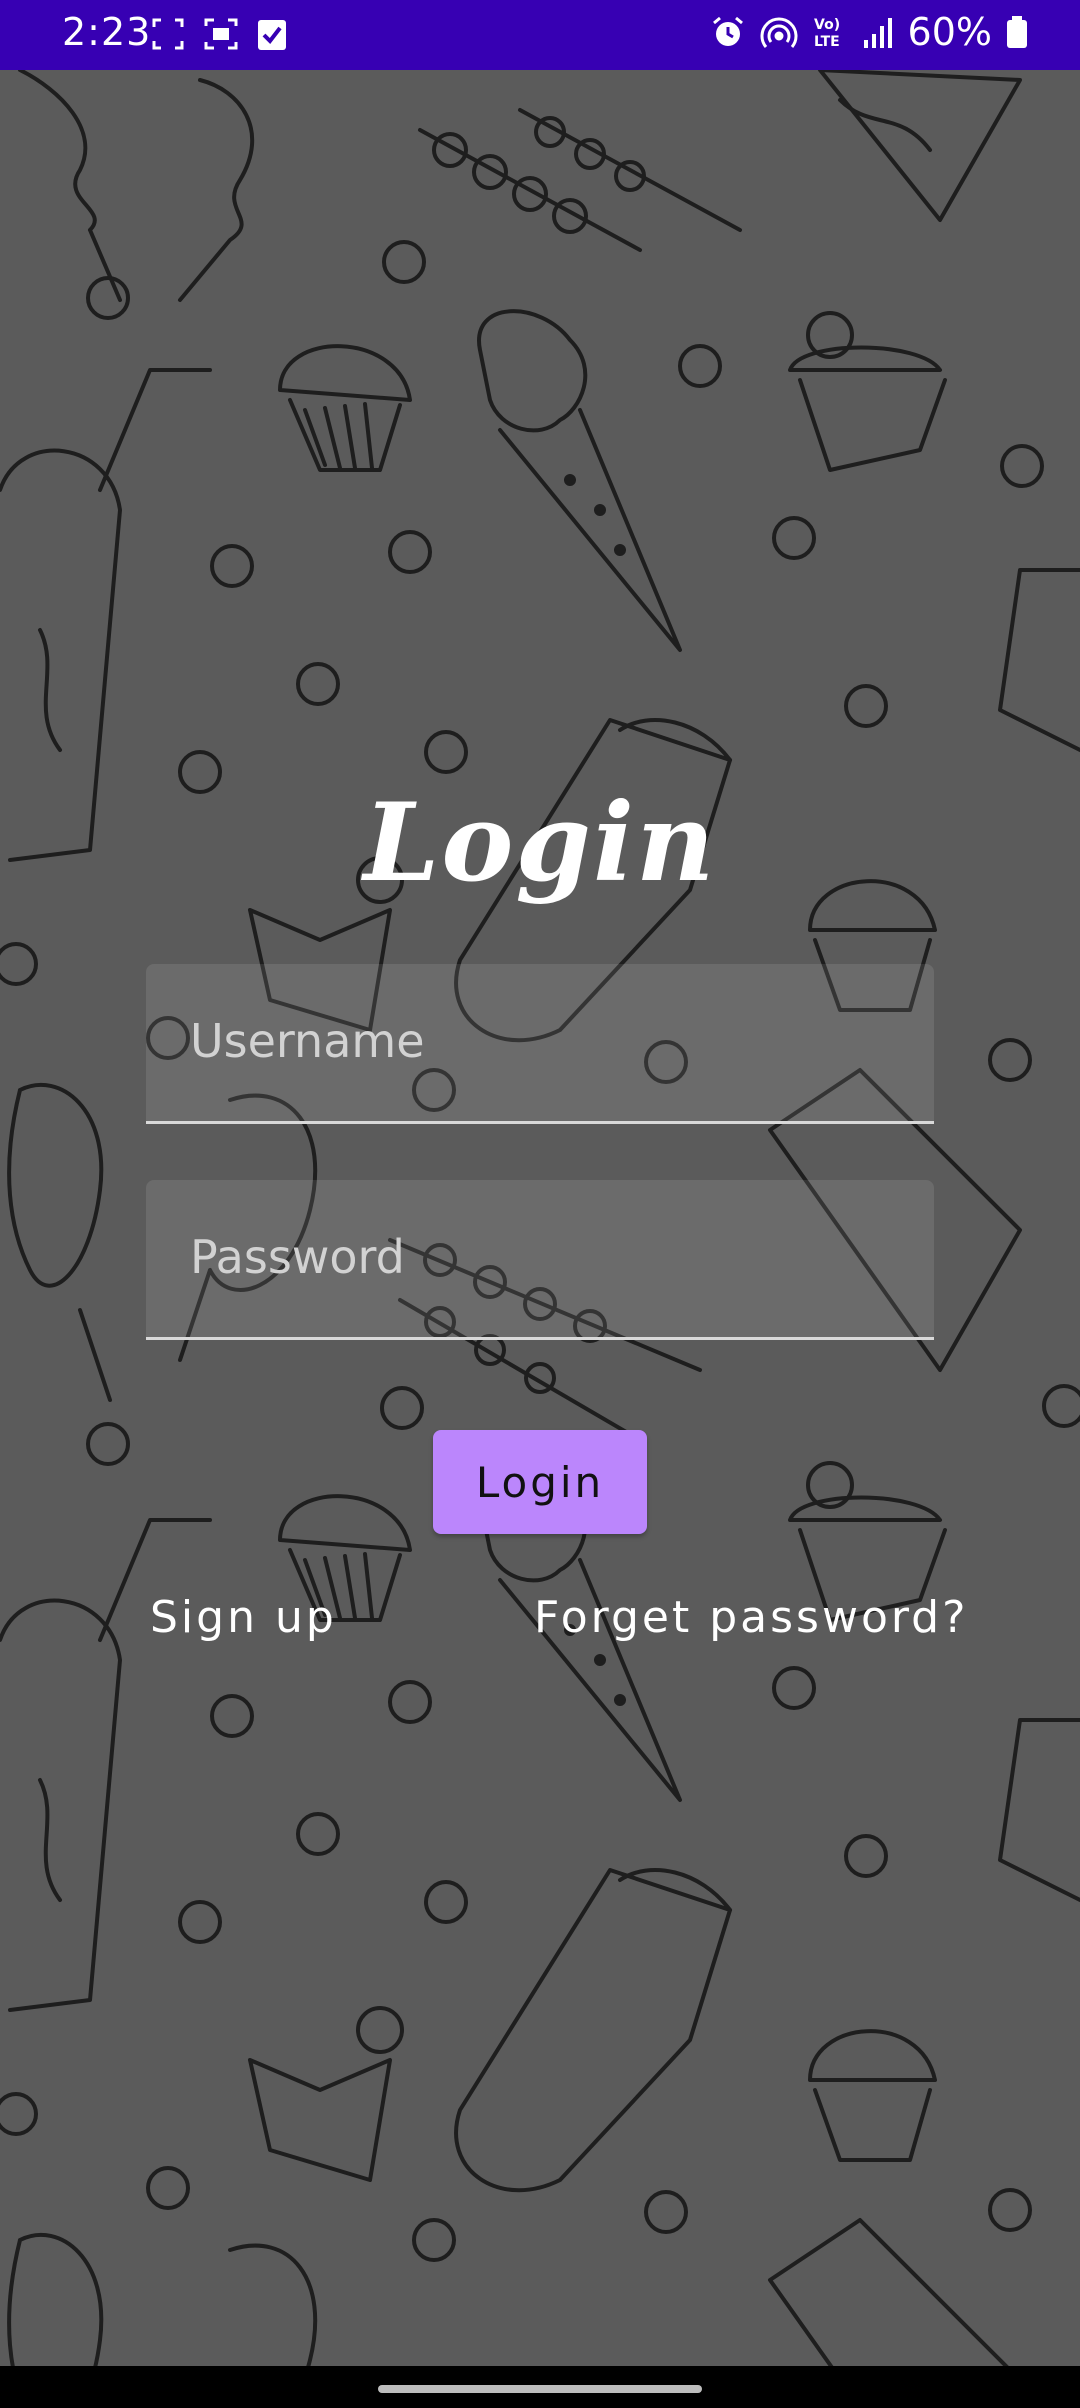 The height and width of the screenshot is (2408, 1080). Describe the element at coordinates (751, 1617) in the screenshot. I see `forget-password-link: Forget password?` at that location.